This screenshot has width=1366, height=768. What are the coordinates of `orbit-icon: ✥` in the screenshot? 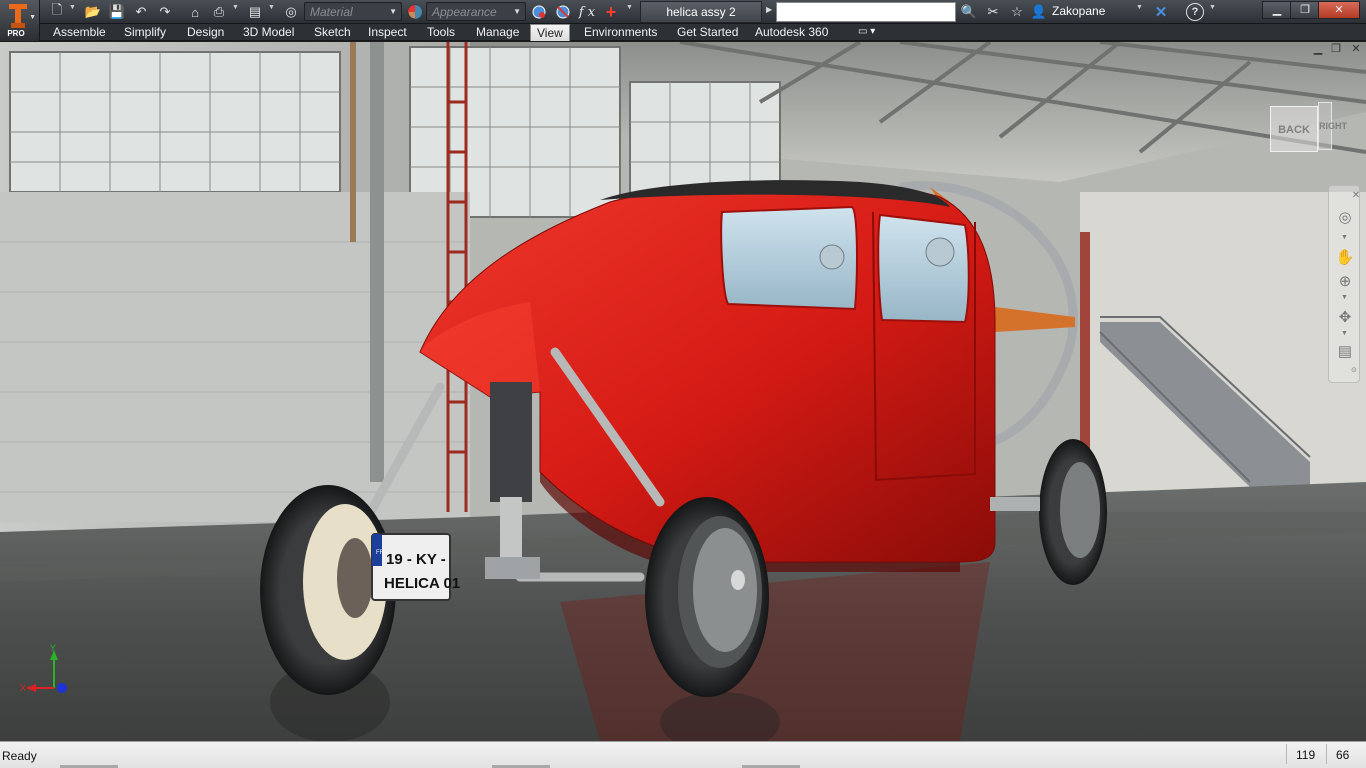 It's located at (1345, 318).